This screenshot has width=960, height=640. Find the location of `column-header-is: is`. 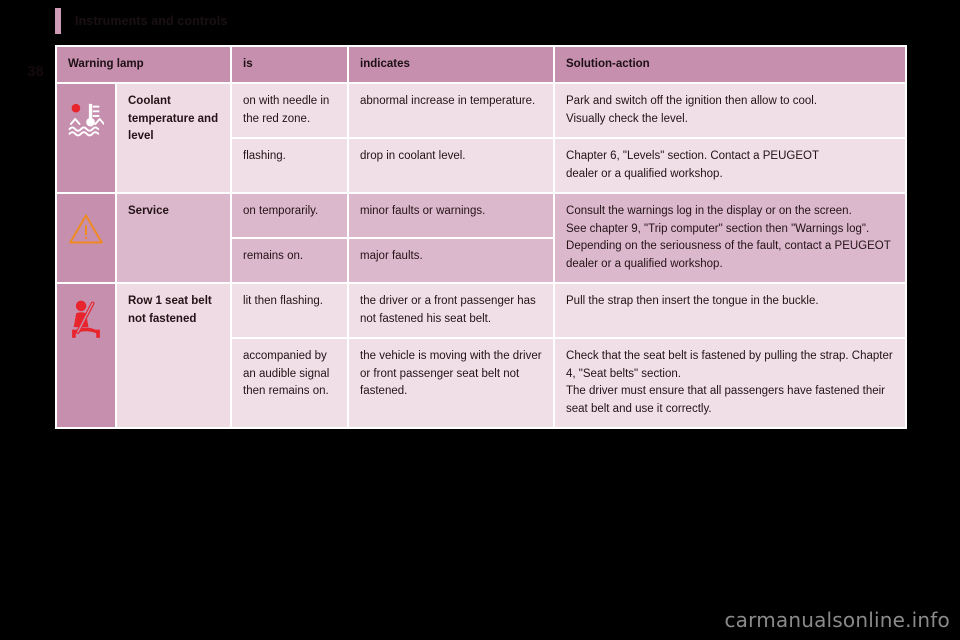

column-header-is: is is located at coordinates (290, 64).